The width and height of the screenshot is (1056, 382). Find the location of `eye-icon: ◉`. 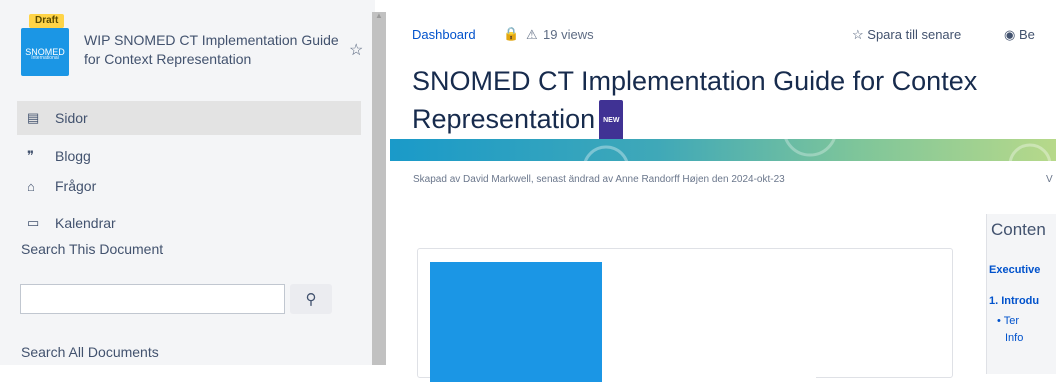

eye-icon: ◉ is located at coordinates (1011, 34).